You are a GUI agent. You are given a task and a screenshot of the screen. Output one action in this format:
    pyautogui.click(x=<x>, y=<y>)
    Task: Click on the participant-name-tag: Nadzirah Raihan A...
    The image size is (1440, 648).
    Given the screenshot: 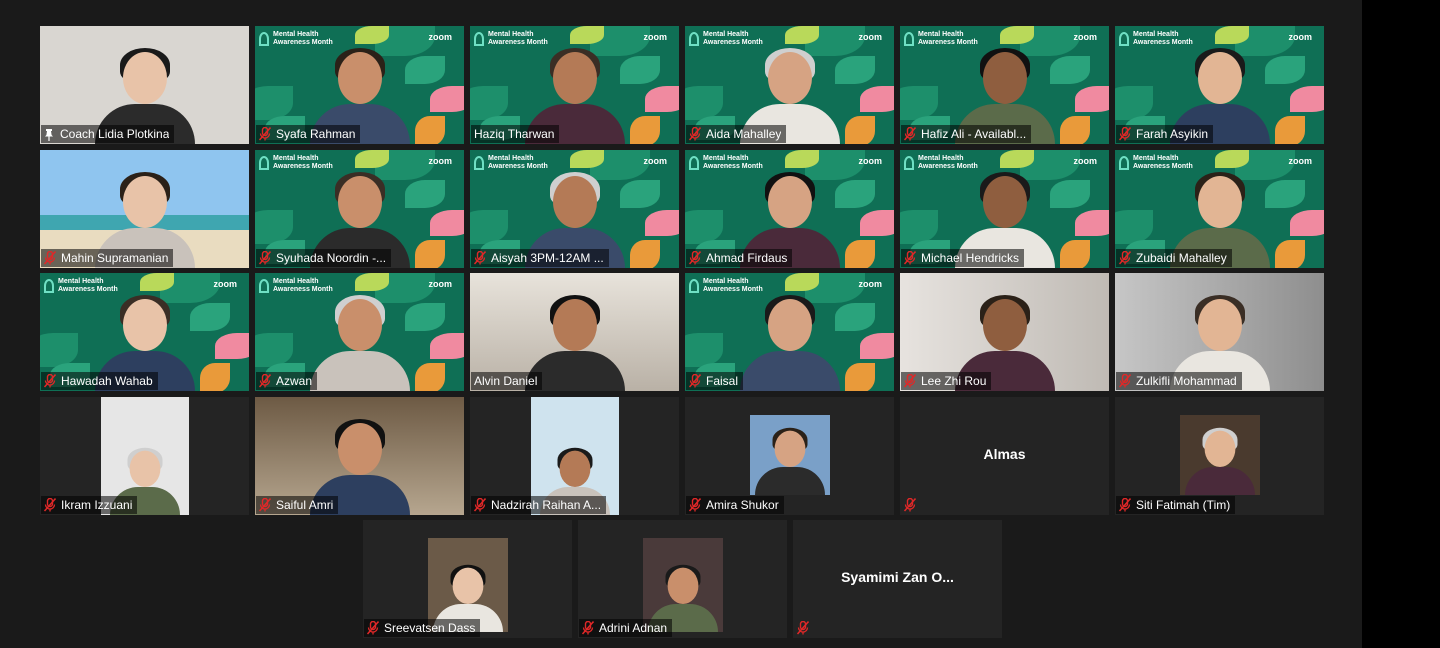 What is the action you would take?
    pyautogui.click(x=539, y=505)
    